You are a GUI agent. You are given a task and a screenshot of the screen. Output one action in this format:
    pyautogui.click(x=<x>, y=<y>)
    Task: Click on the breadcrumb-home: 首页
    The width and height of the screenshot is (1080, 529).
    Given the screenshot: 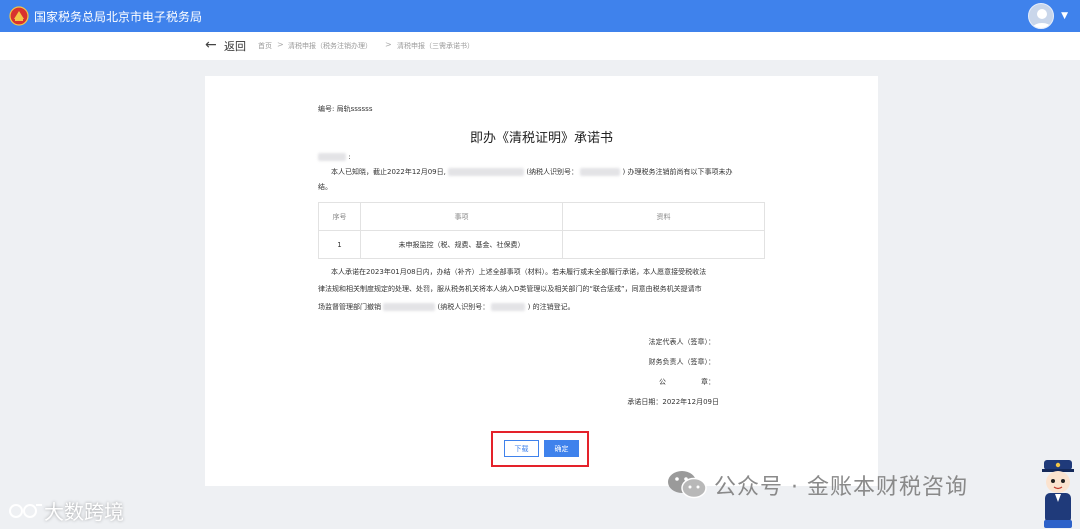 What is the action you would take?
    pyautogui.click(x=265, y=46)
    